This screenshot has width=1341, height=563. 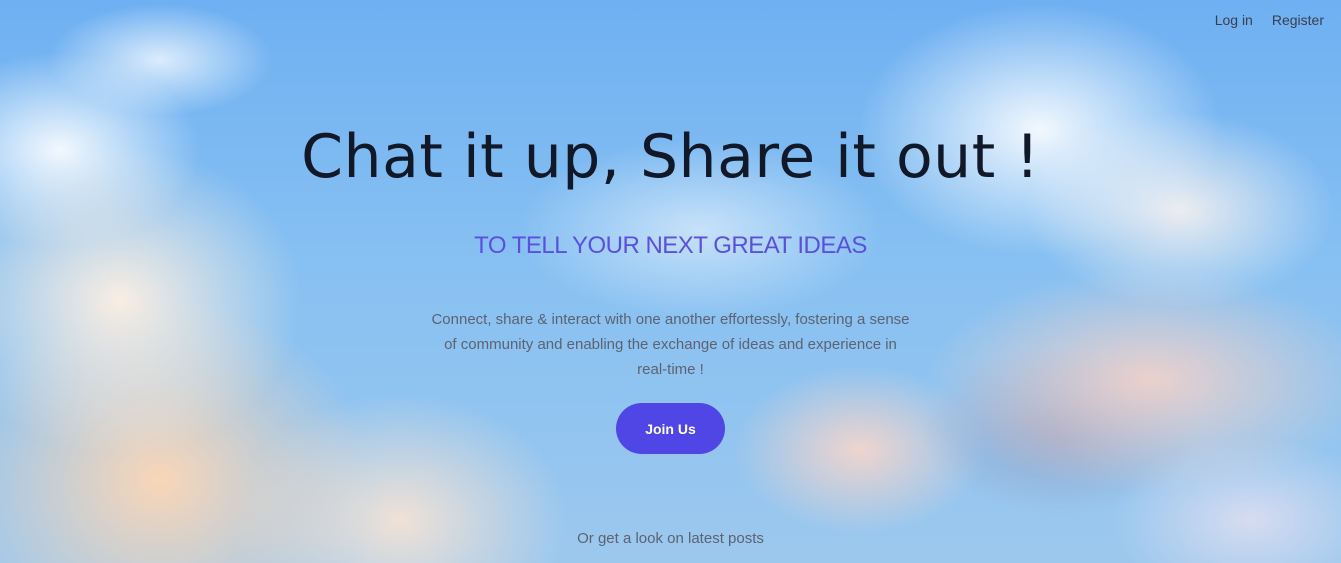 What do you see at coordinates (1298, 20) in the screenshot?
I see `register-link: Register` at bounding box center [1298, 20].